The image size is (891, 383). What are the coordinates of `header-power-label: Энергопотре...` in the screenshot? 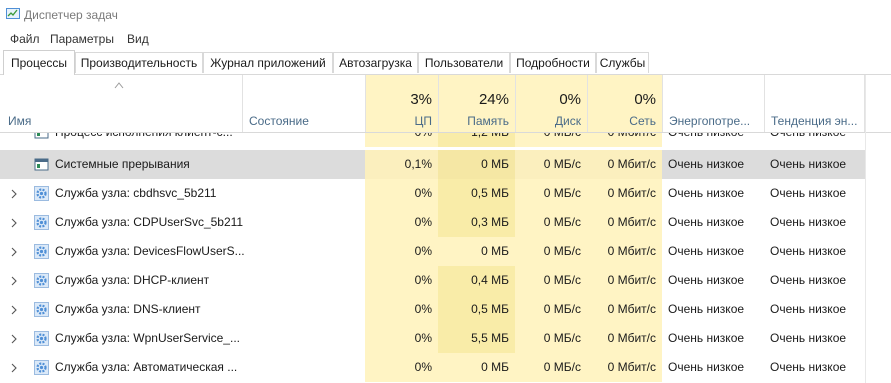 It's located at (710, 121).